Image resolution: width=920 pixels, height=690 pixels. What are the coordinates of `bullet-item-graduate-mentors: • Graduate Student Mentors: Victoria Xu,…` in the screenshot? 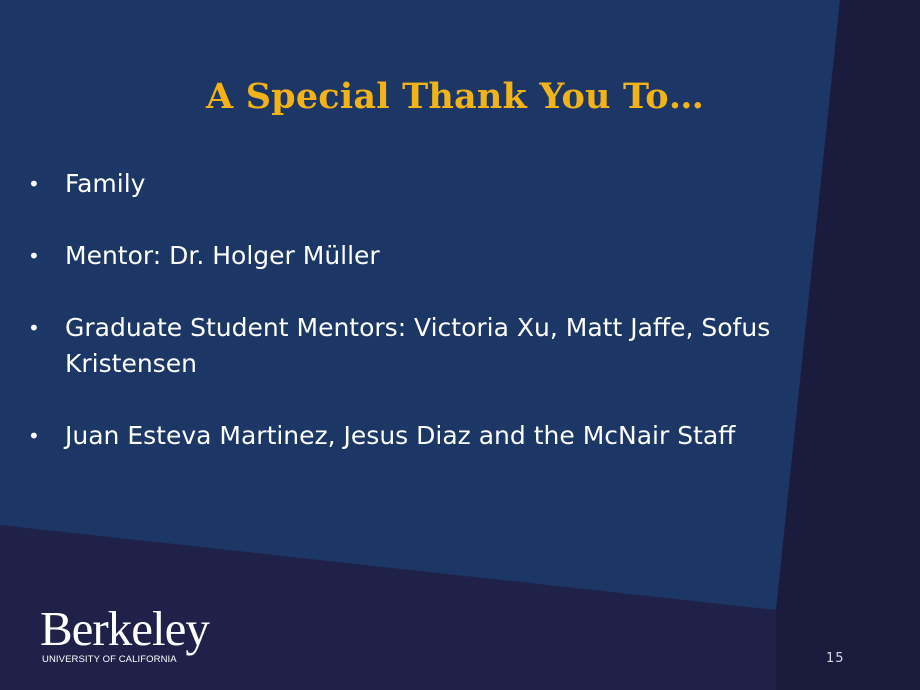 It's located at (468, 346).